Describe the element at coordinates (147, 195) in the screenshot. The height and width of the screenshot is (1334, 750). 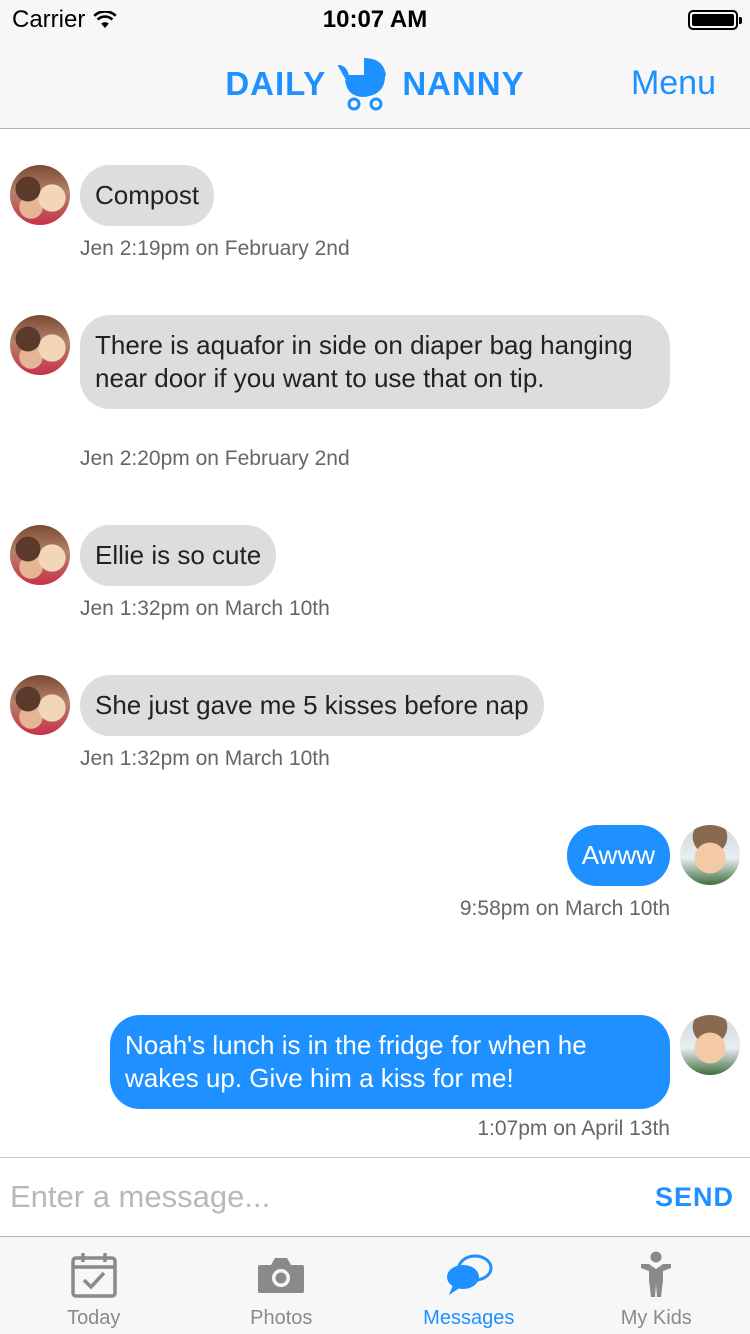
I see `incoming-bubble: Compost` at that location.